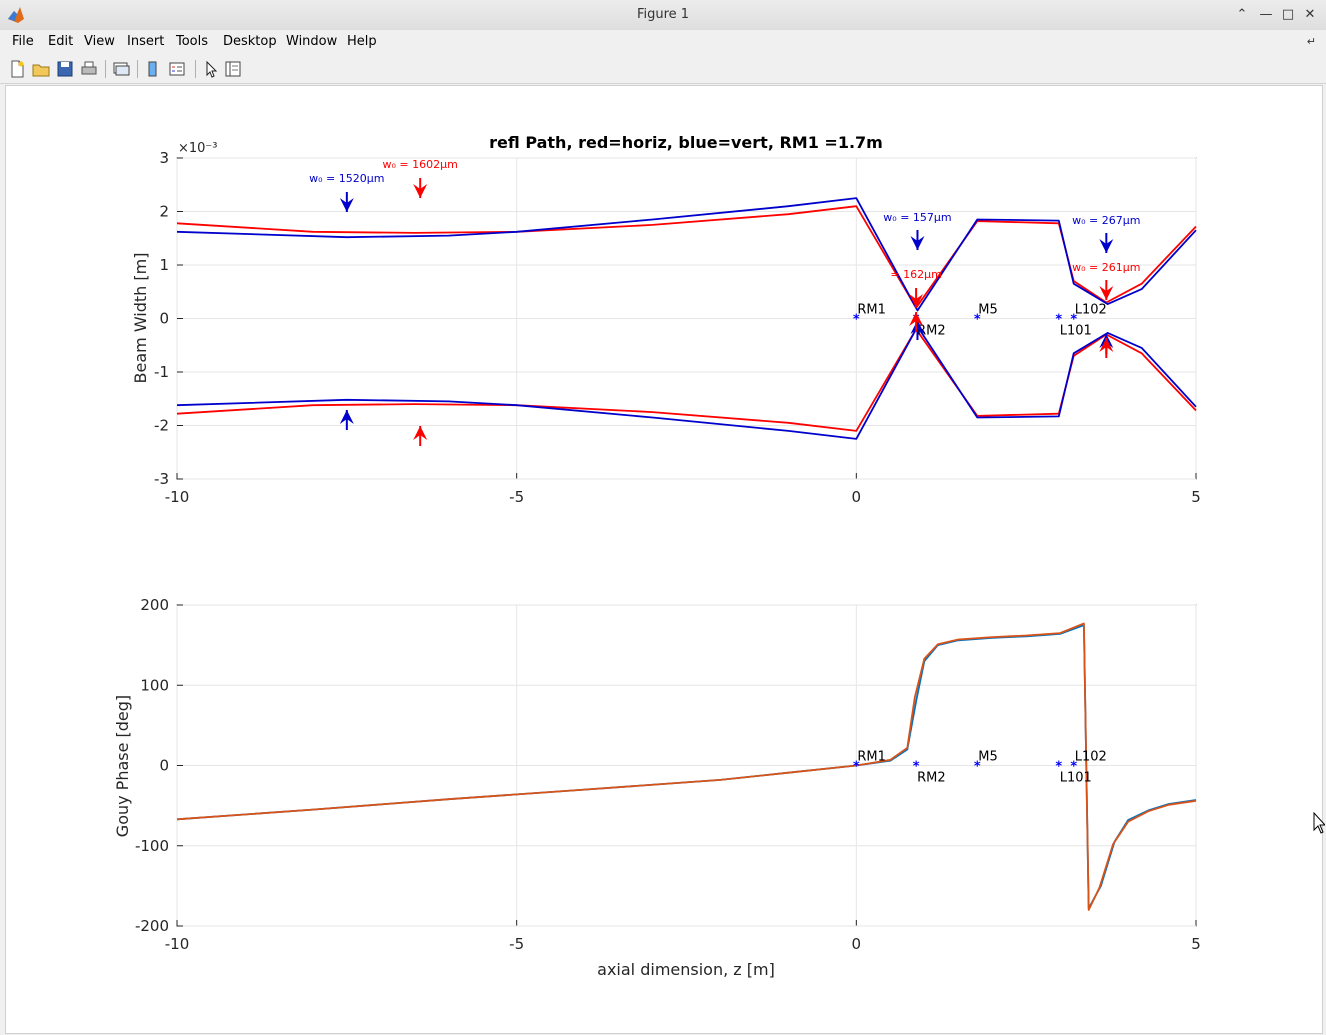  Describe the element at coordinates (1242, 15) in the screenshot. I see `collapse-icon: ⌃` at that location.